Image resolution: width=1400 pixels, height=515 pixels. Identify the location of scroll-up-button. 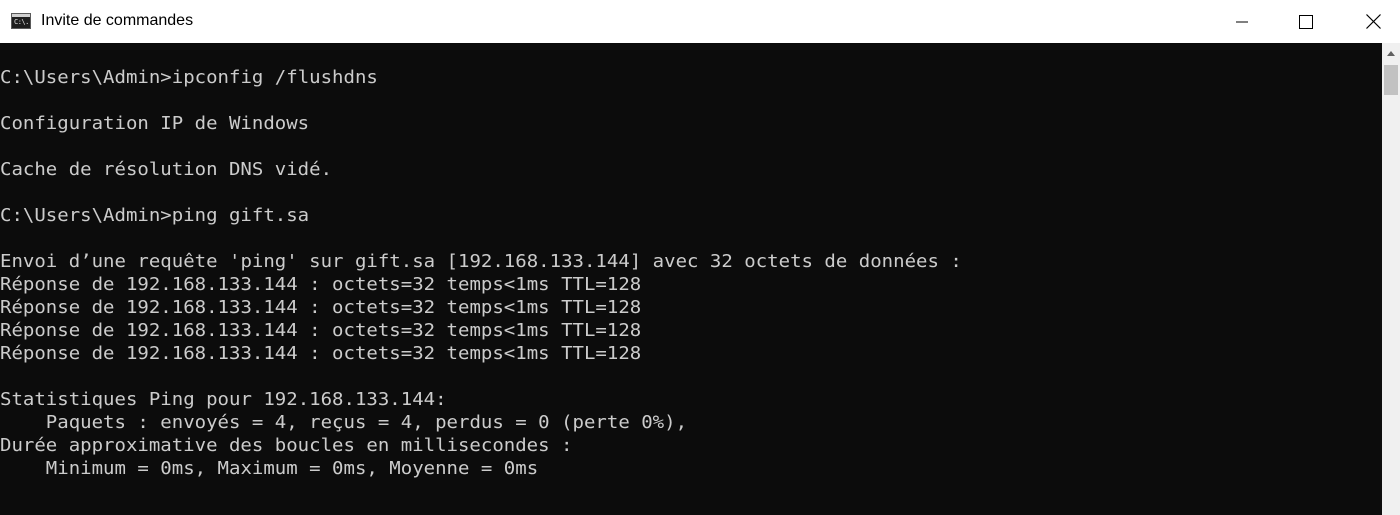
(1391, 53).